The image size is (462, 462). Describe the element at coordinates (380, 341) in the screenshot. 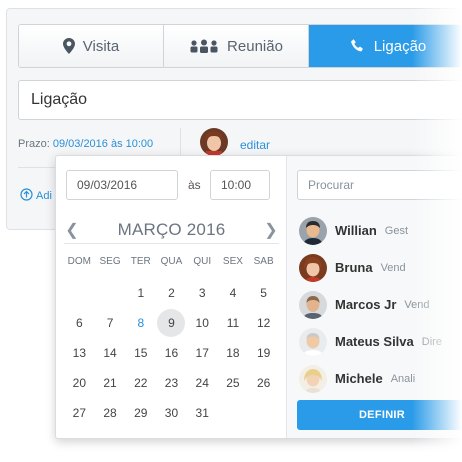

I see `list-item: Mateus Silva Dire` at that location.